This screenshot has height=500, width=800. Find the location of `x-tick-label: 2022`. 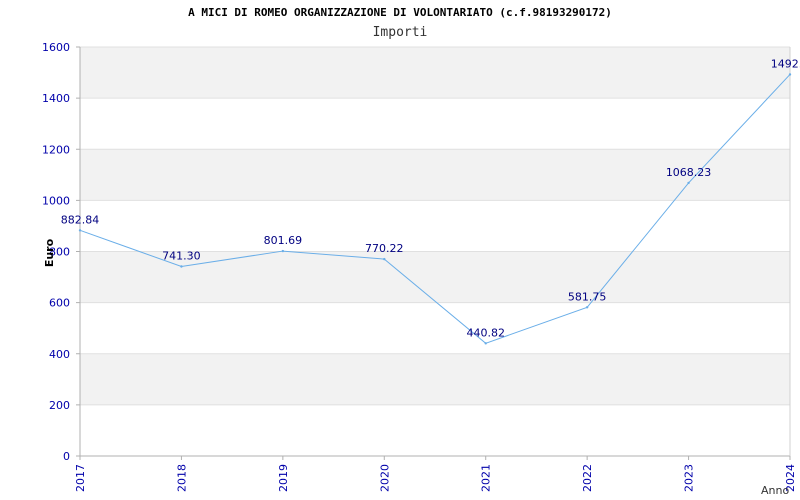

x-tick-label: 2022 is located at coordinates (587, 478).